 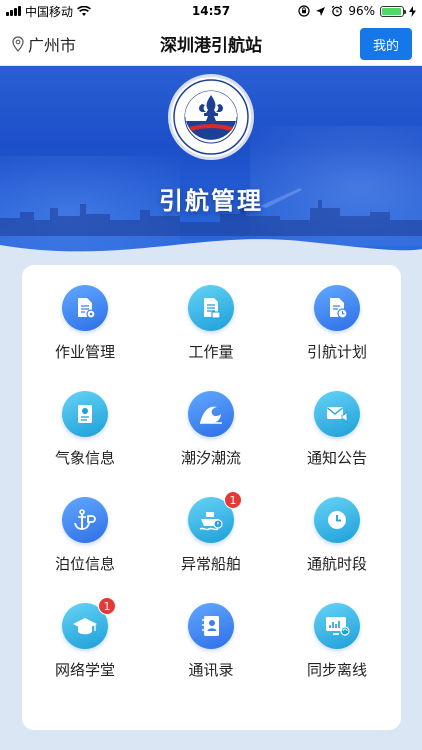 I want to click on menu-label: 网络学堂, so click(x=84, y=670).